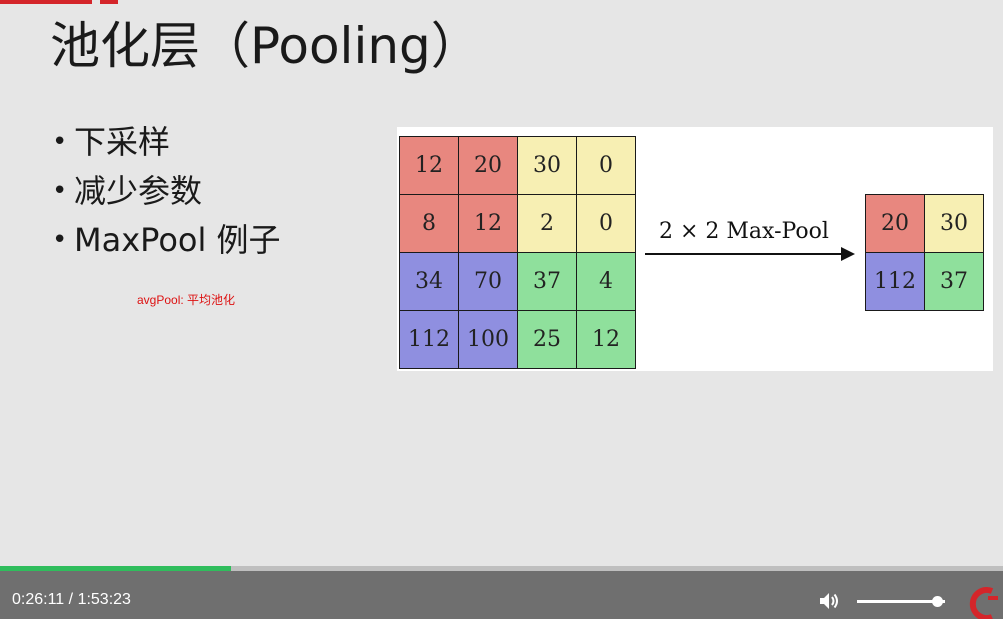  Describe the element at coordinates (186, 300) in the screenshot. I see `avgpool-note: avgPool: 平均池化` at that location.